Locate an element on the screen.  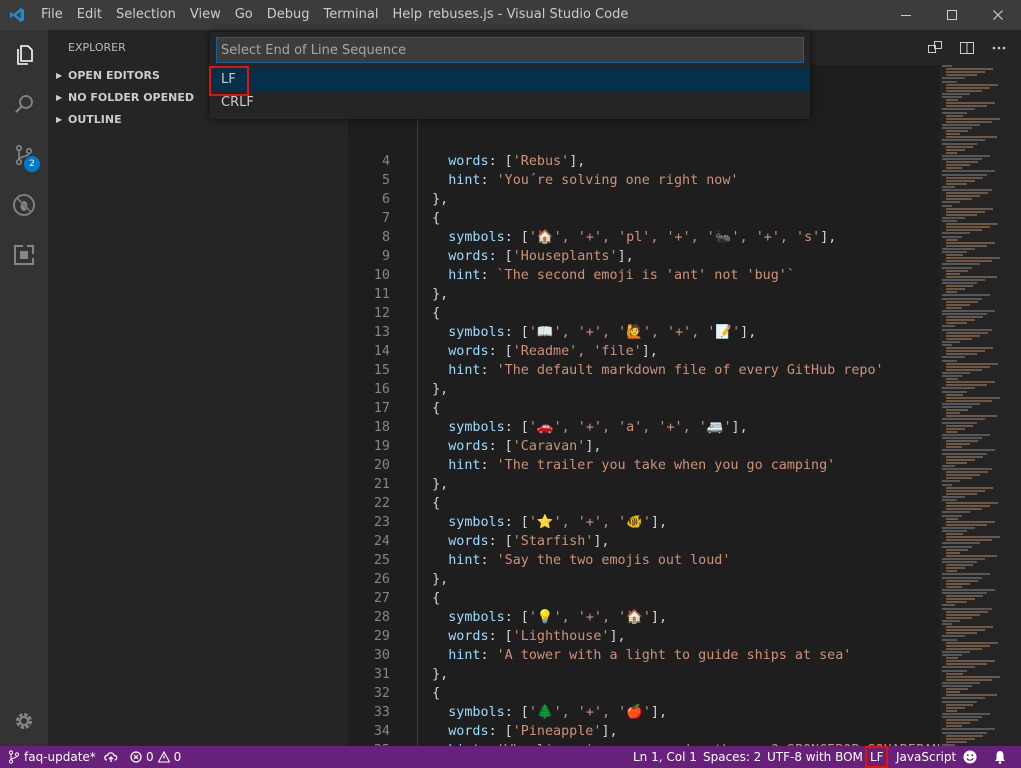
code-line: 27 { is located at coordinates (644, 598).